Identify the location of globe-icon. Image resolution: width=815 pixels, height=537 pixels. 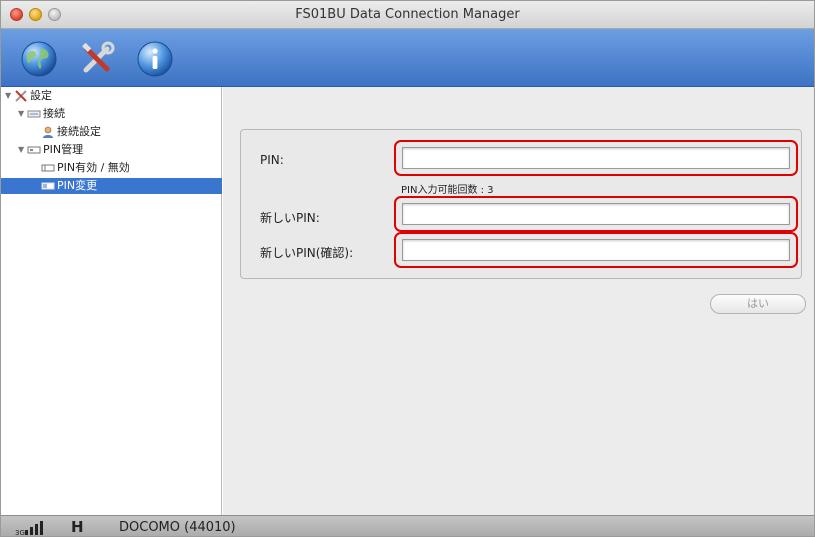
(39, 59).